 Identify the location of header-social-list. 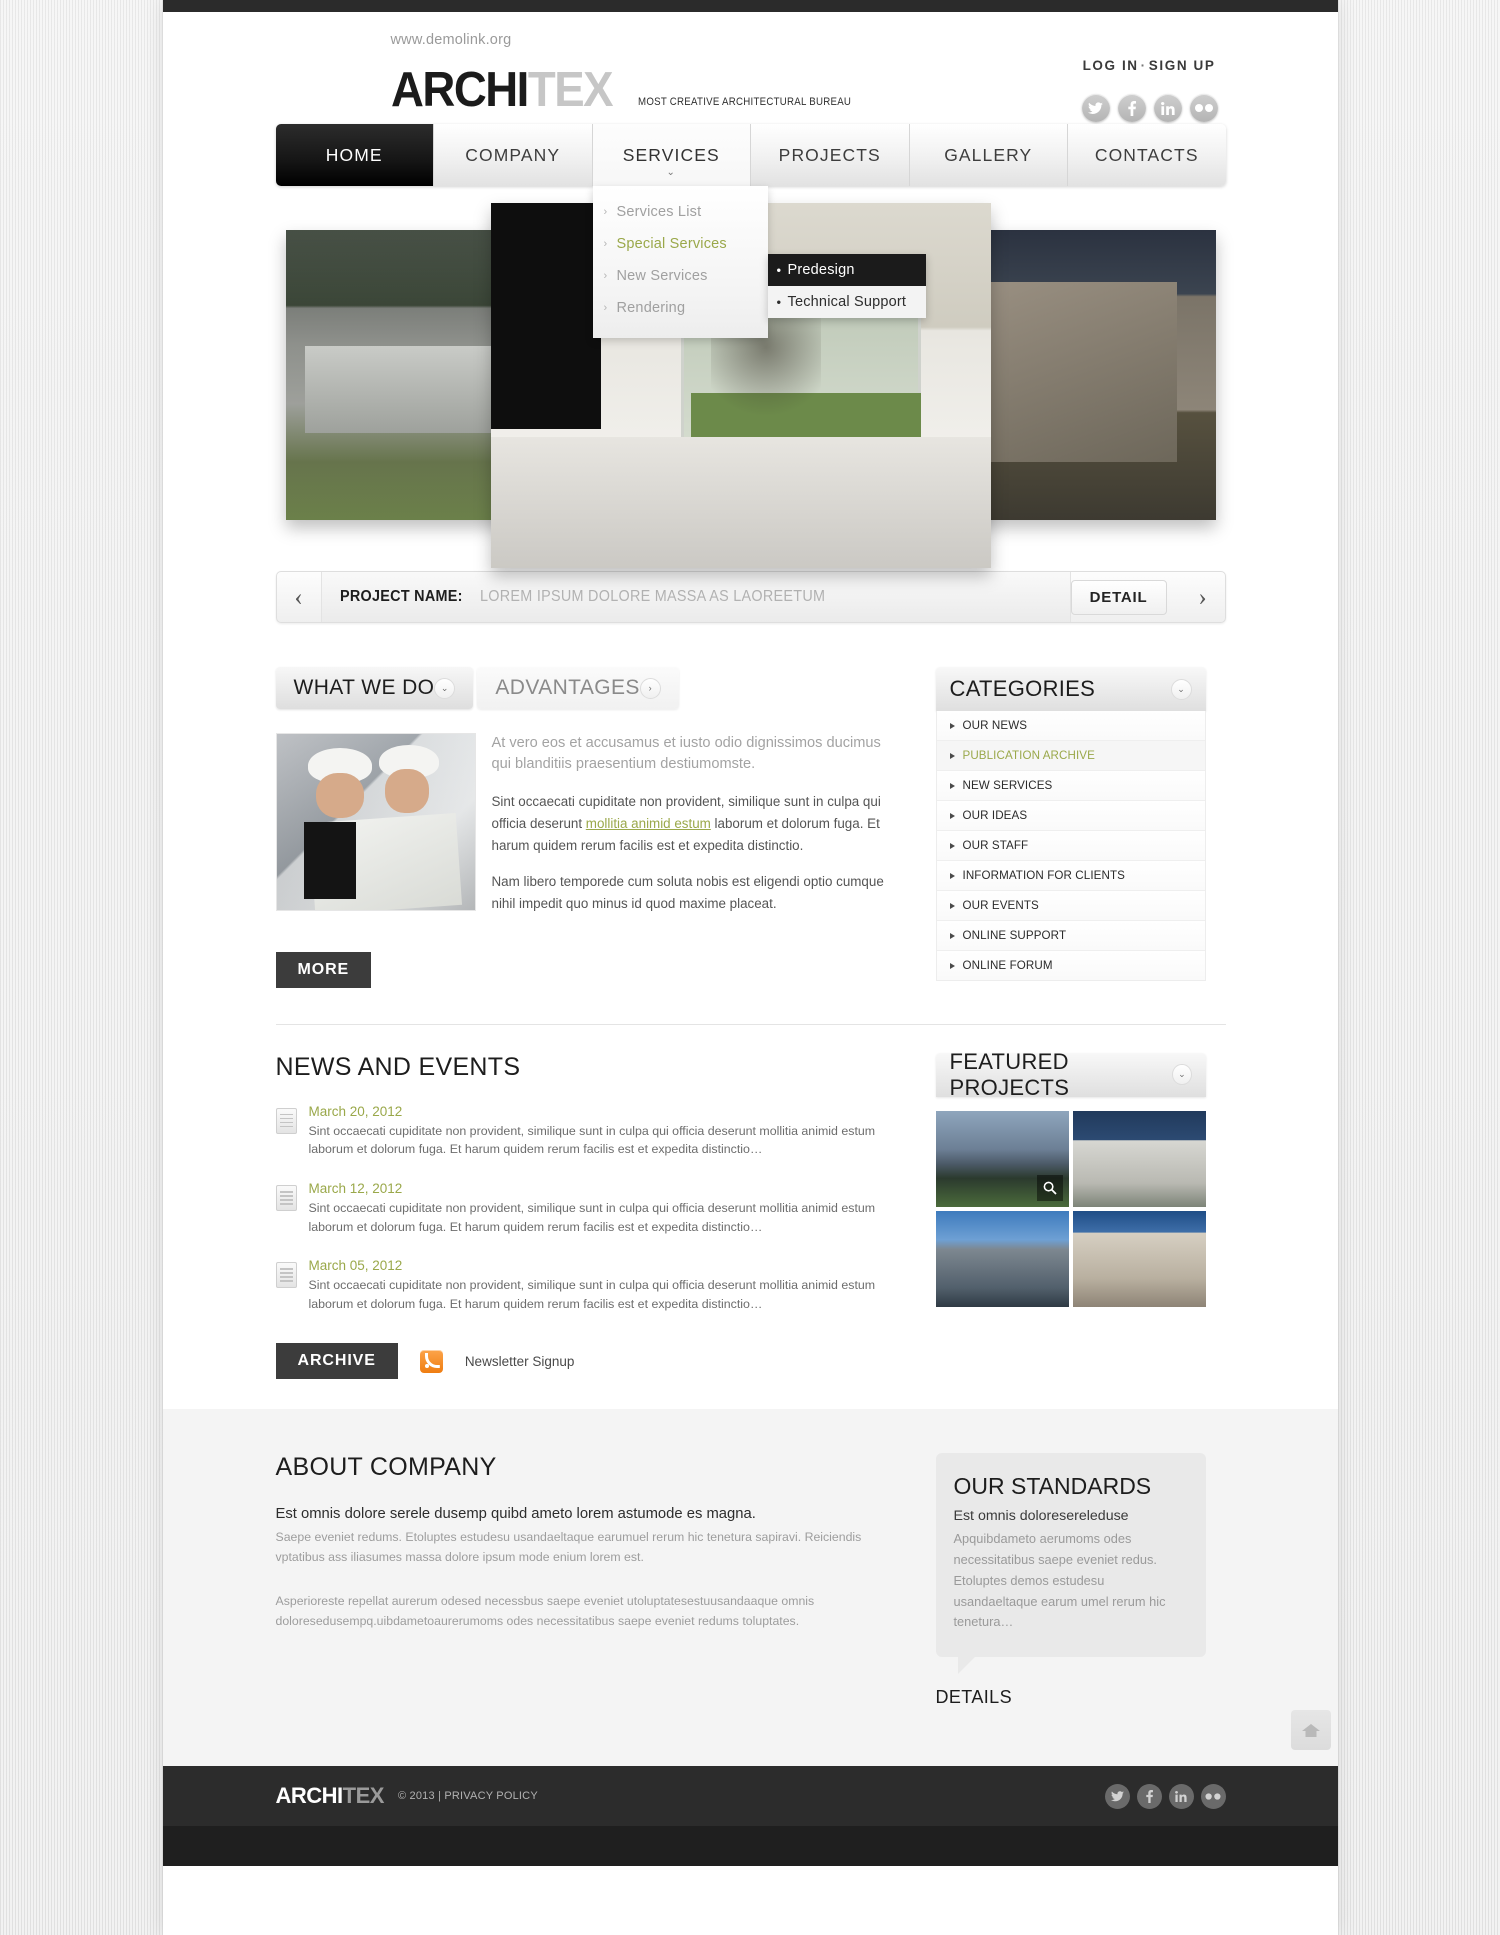
(1149, 108).